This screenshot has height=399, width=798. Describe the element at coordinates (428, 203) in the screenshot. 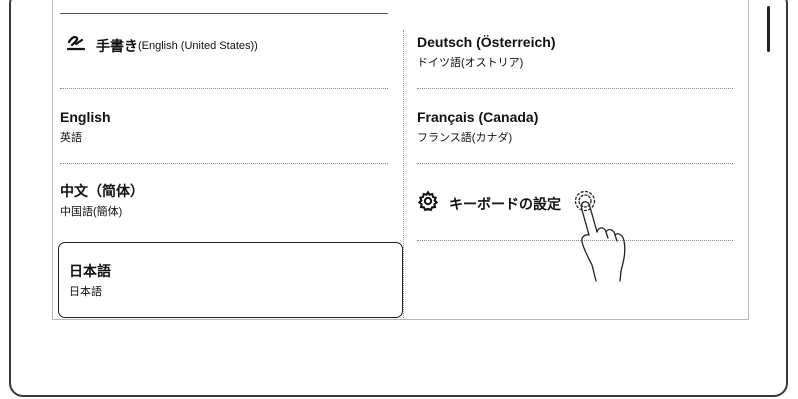

I see `gear-icon` at that location.